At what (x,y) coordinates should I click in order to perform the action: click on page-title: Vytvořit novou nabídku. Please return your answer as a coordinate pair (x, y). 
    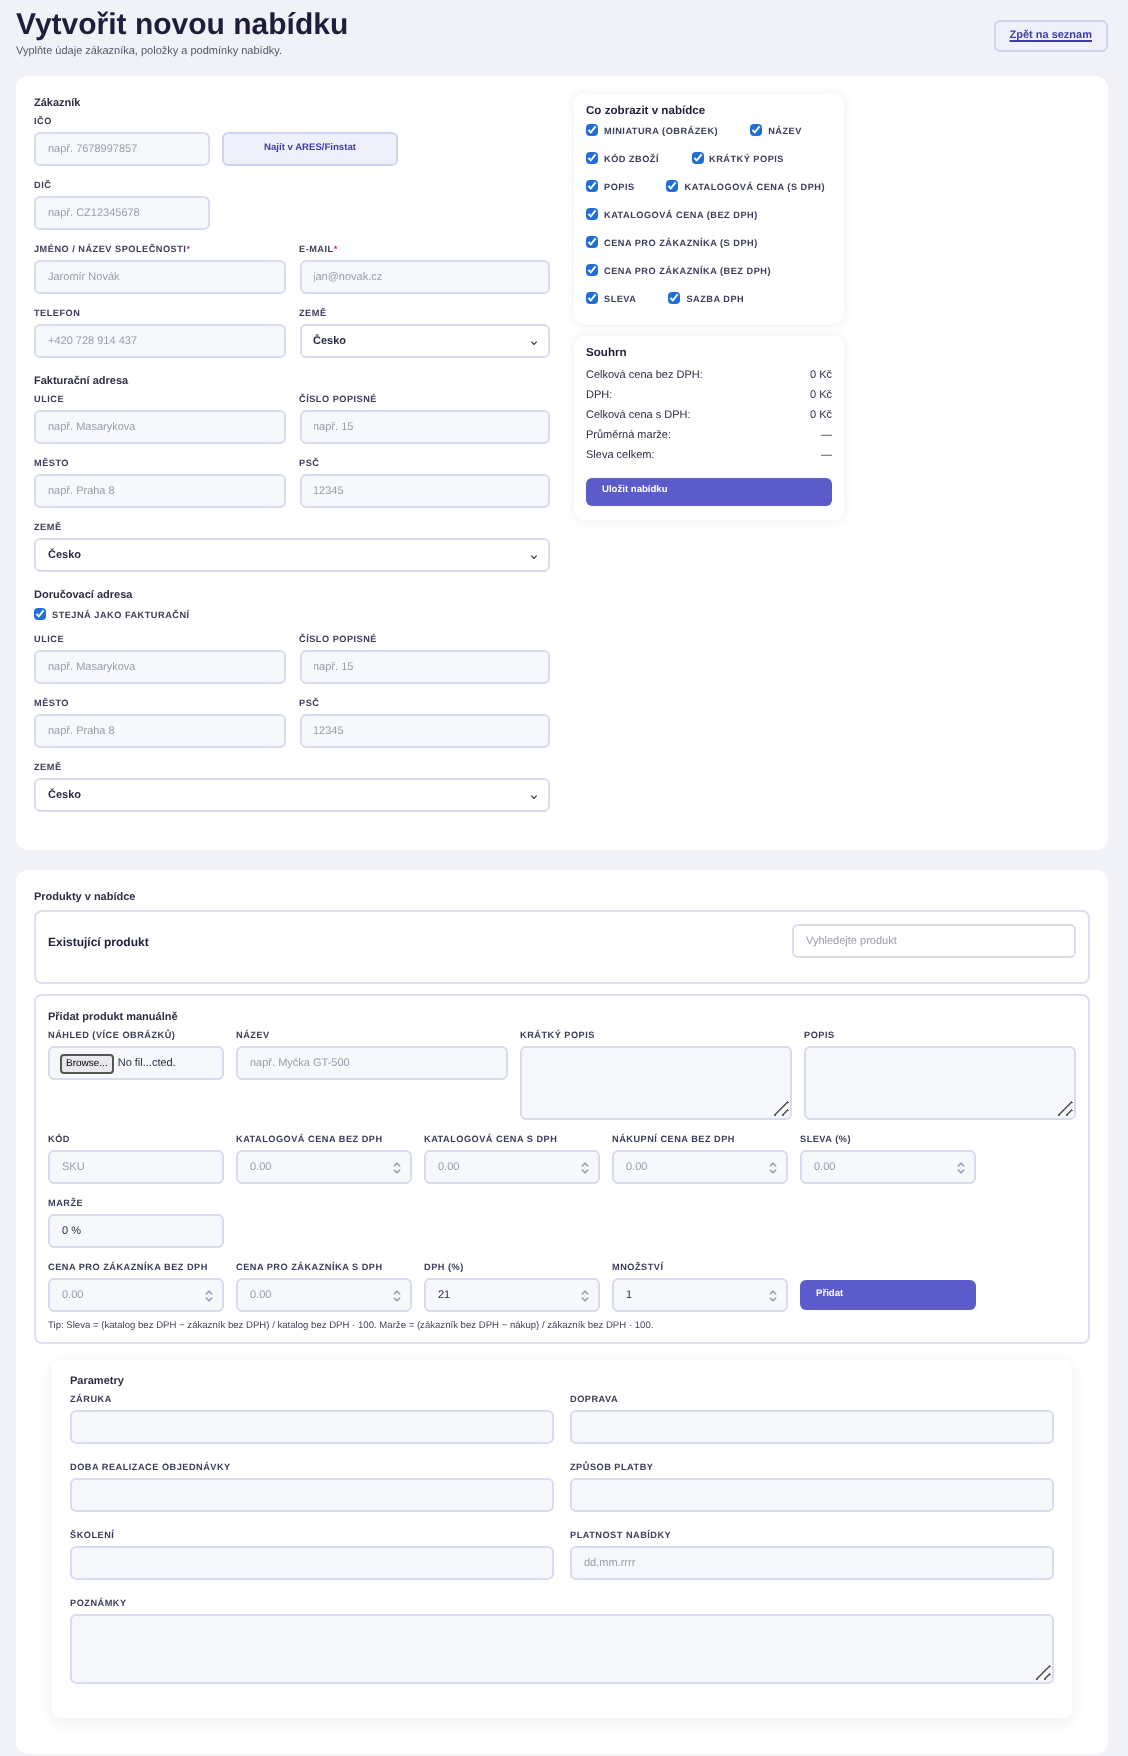
    Looking at the image, I should click on (182, 25).